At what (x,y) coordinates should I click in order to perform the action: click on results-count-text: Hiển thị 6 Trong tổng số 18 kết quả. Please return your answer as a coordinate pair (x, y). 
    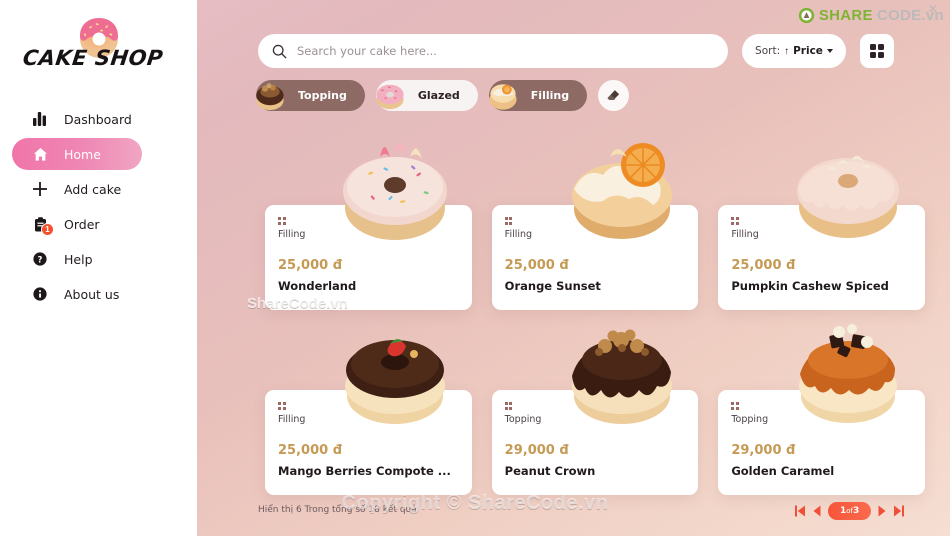
    Looking at the image, I should click on (337, 510).